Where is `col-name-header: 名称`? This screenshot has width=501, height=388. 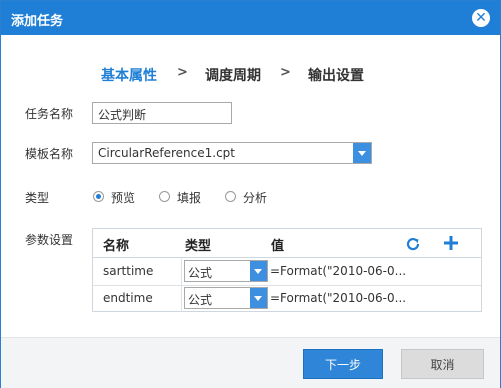 col-name-header: 名称 is located at coordinates (116, 246).